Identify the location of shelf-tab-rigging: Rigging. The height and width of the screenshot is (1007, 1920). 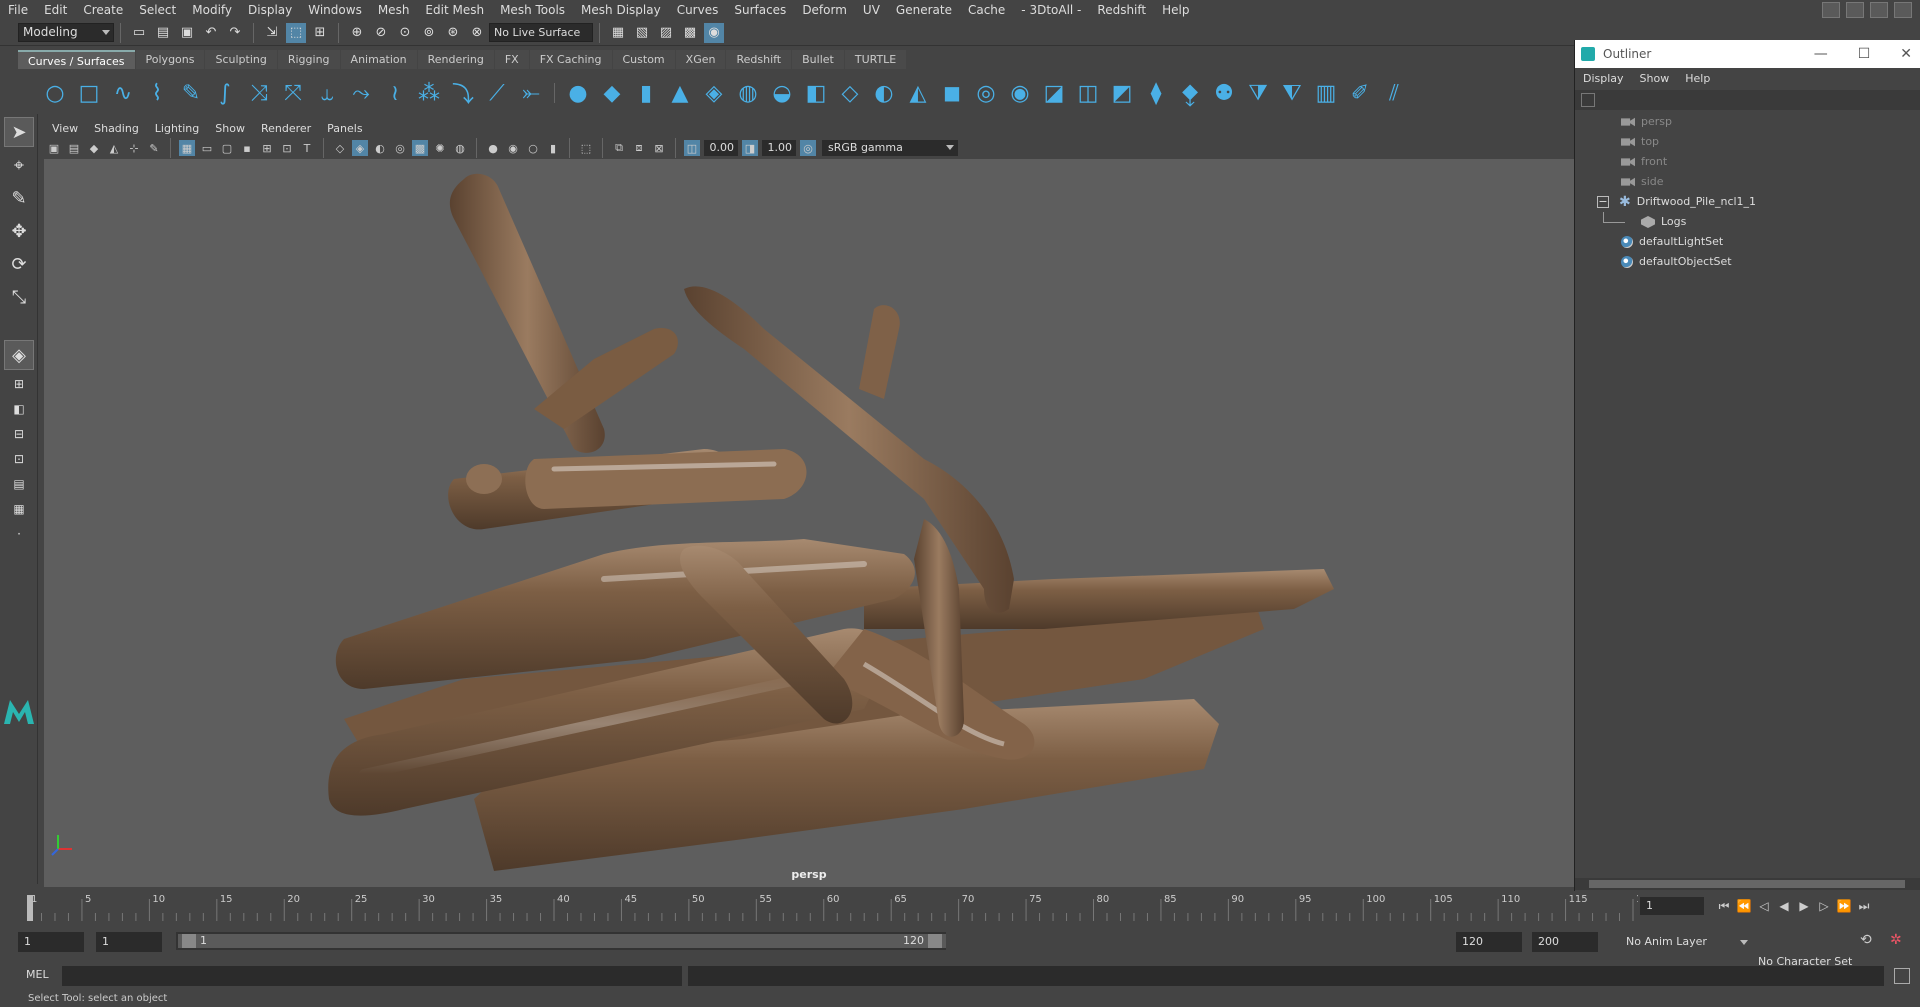
(308, 59).